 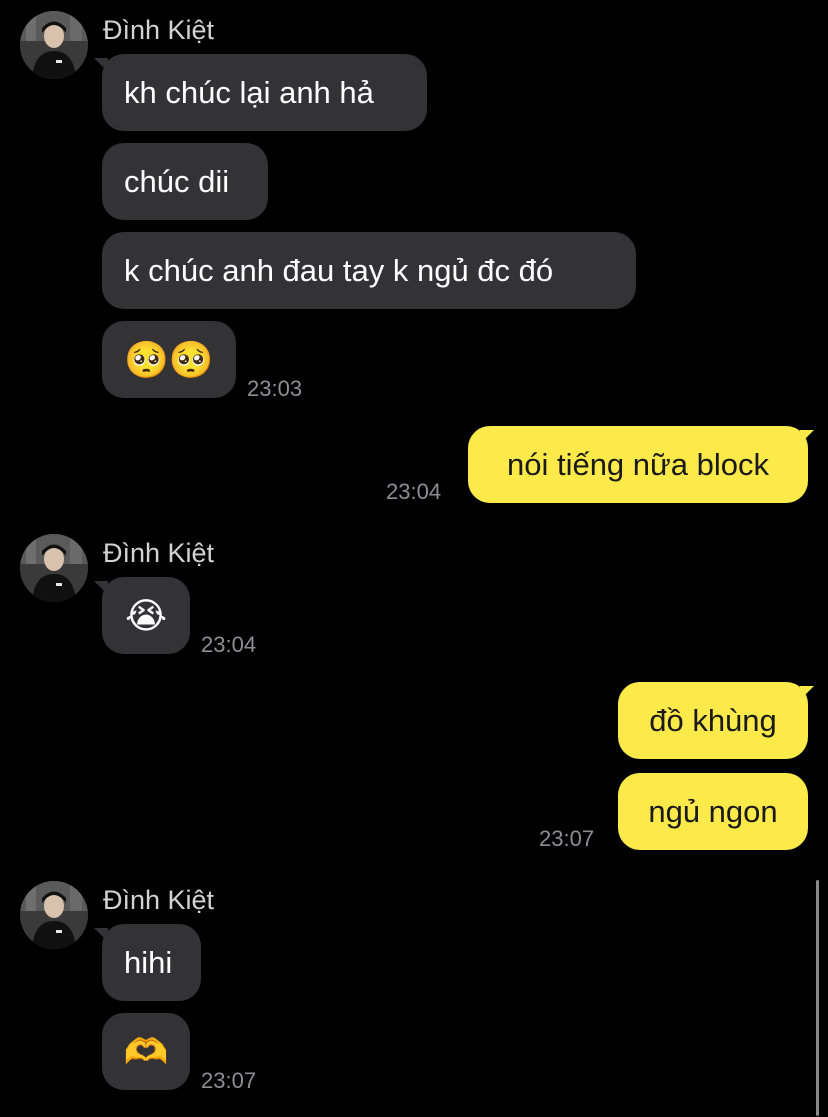 I want to click on emoji-bubble: 😭, so click(x=146, y=615).